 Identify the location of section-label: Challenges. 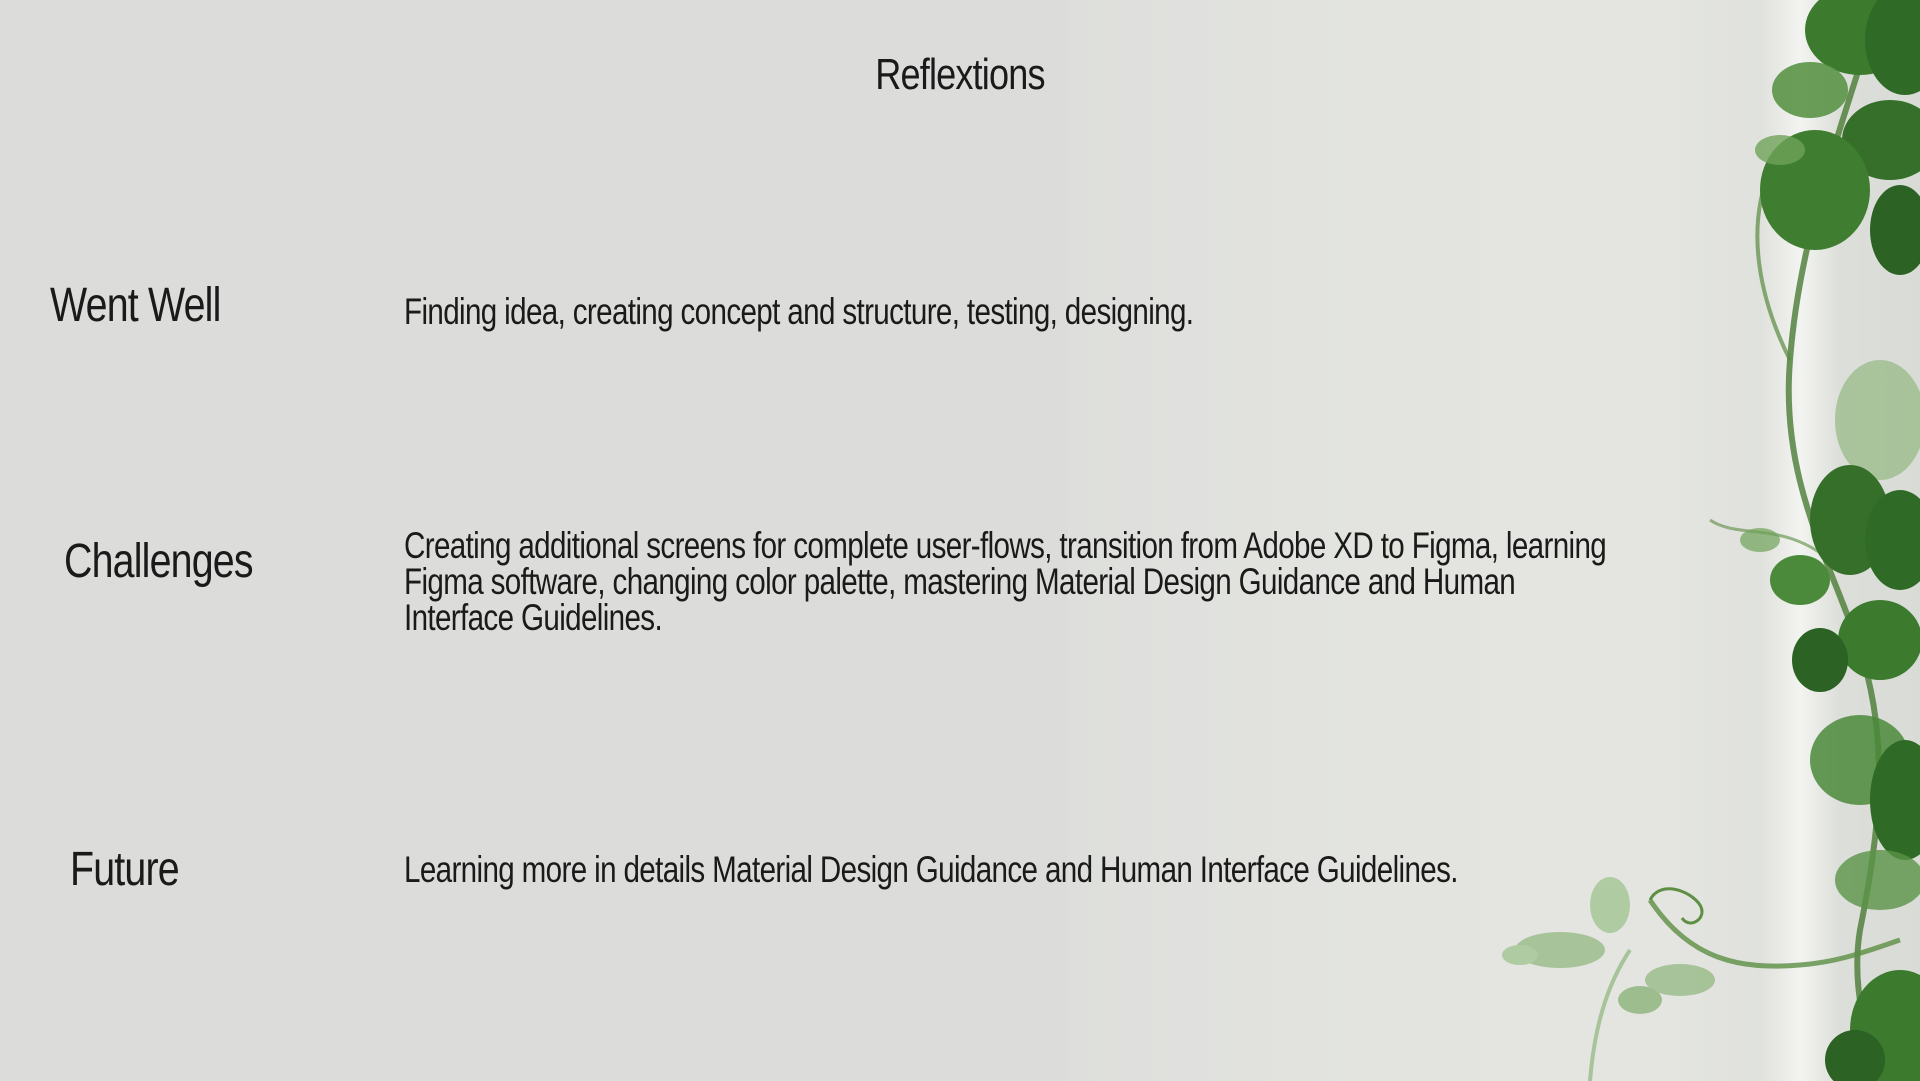
(159, 561).